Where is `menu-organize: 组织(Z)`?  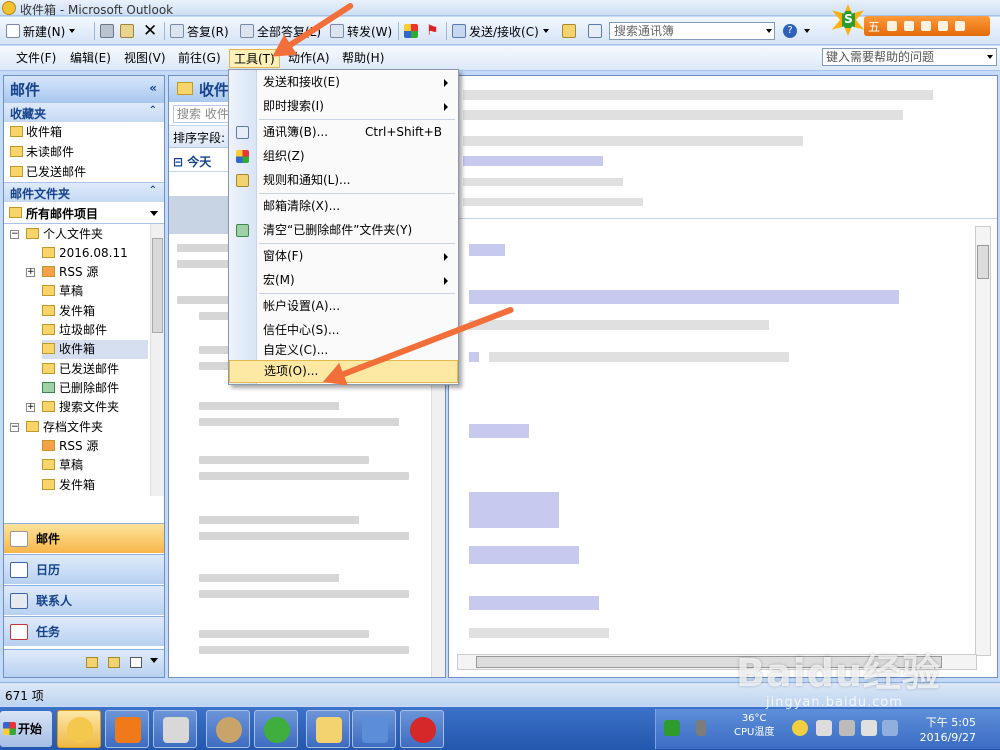
menu-organize: 组织(Z) is located at coordinates (343, 156).